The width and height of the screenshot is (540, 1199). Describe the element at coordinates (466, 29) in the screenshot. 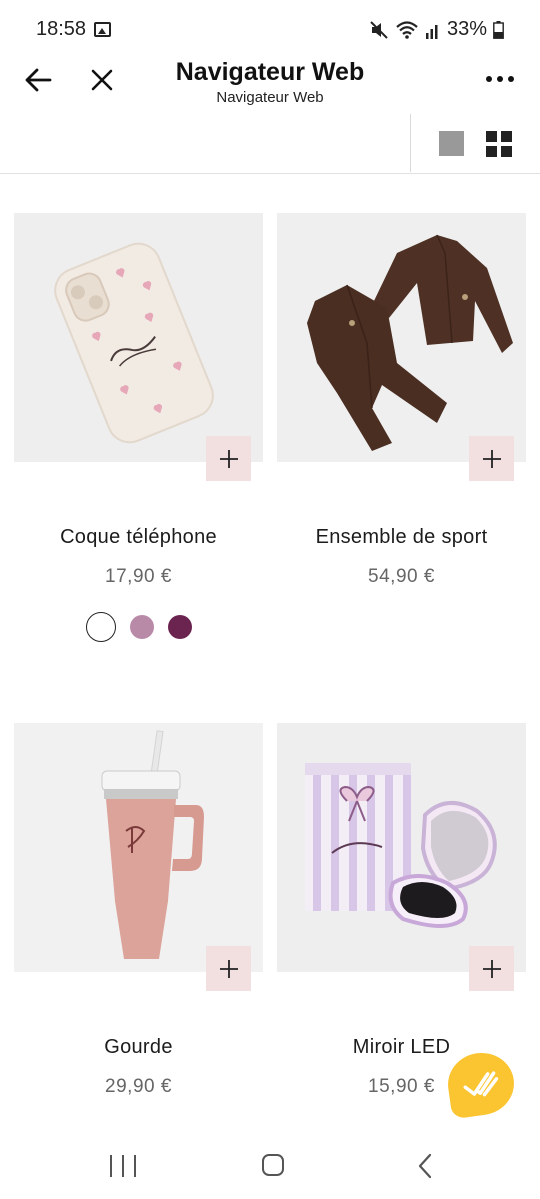

I see `battery-percent: 33%` at that location.